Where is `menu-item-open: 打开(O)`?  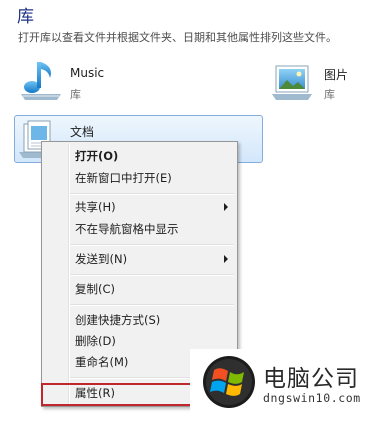 menu-item-open: 打开(O) is located at coordinates (96, 156).